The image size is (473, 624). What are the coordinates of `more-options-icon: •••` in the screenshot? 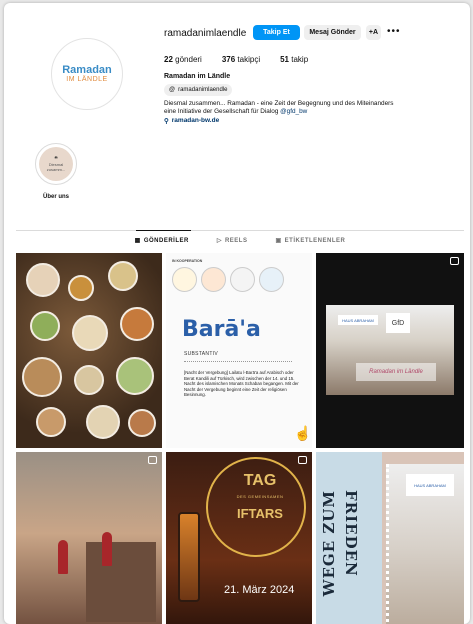 It's located at (394, 31).